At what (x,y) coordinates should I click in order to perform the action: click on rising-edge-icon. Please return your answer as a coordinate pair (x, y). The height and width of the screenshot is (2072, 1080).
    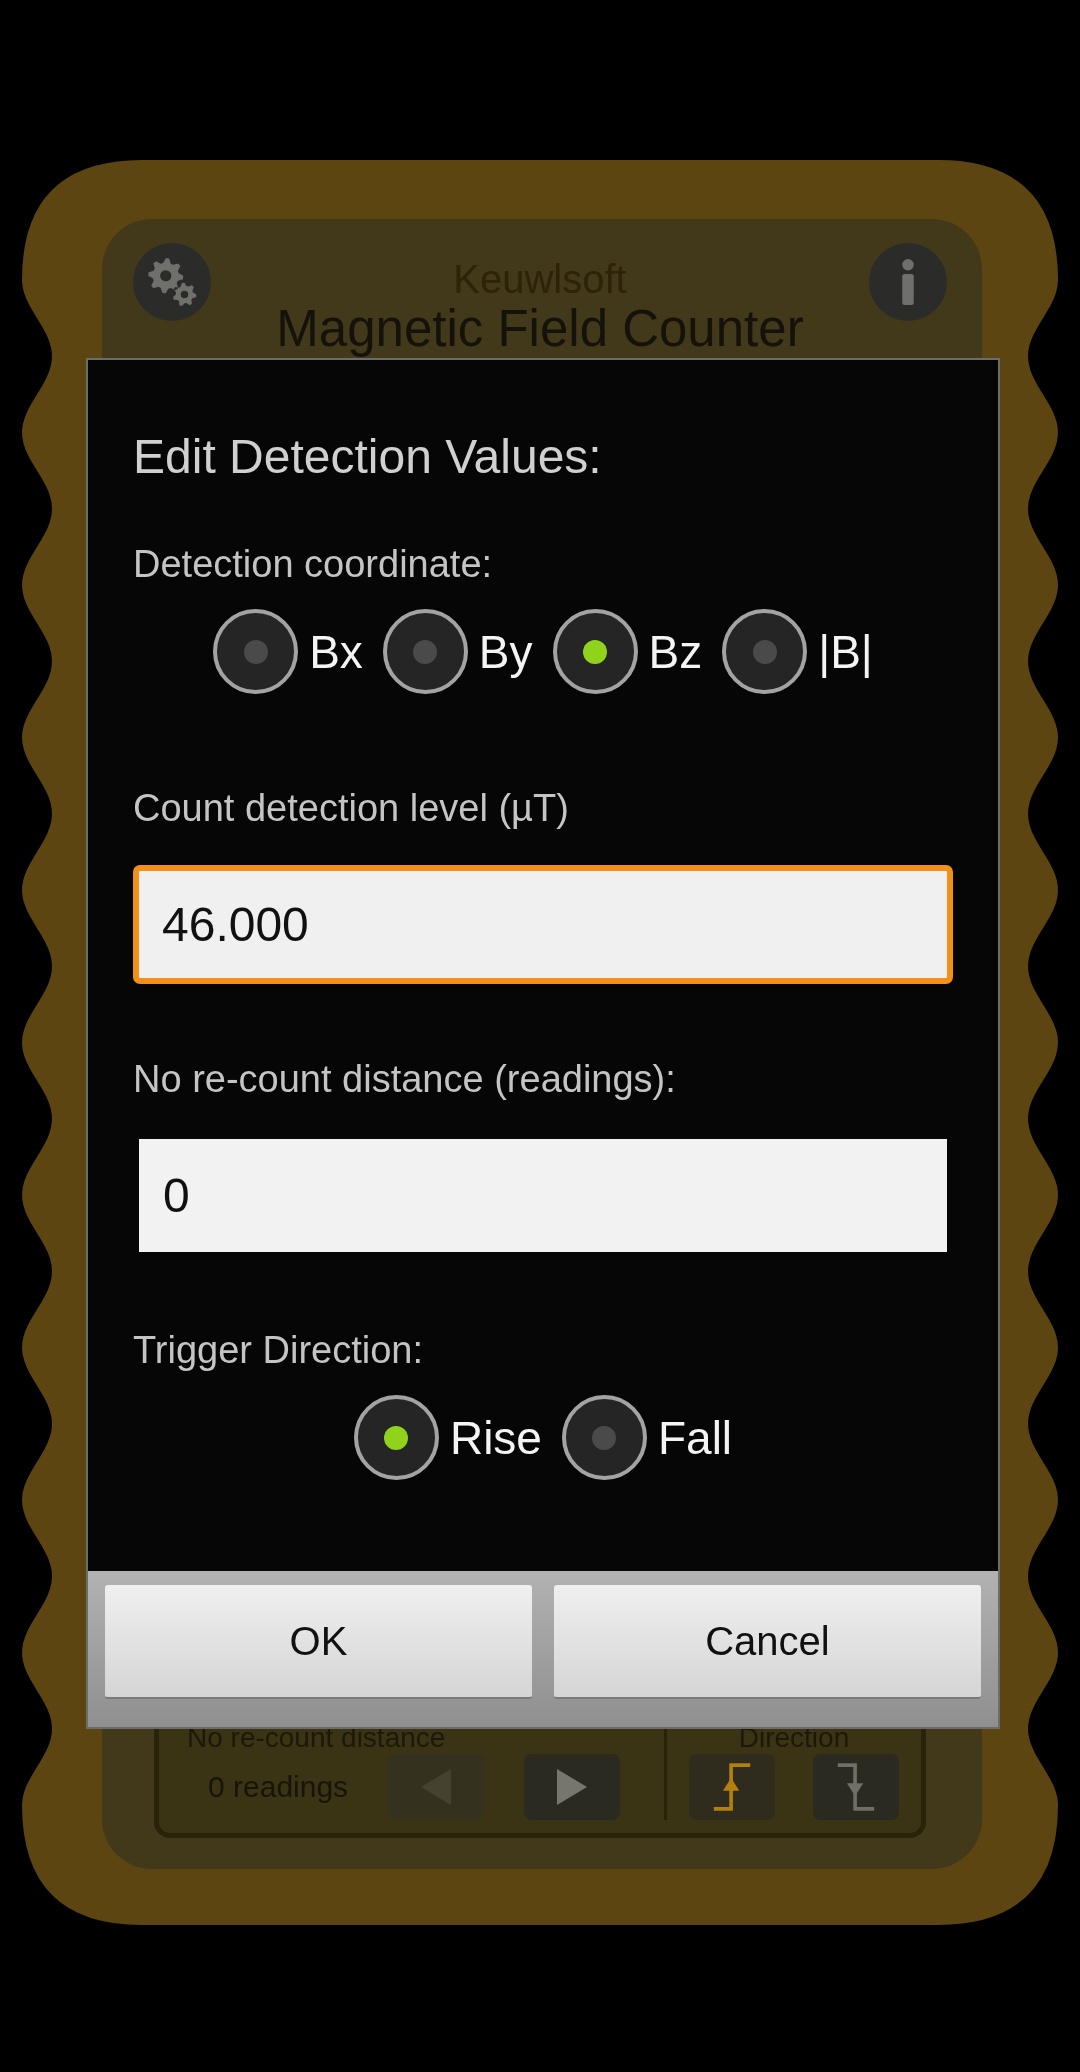
    Looking at the image, I should click on (732, 1787).